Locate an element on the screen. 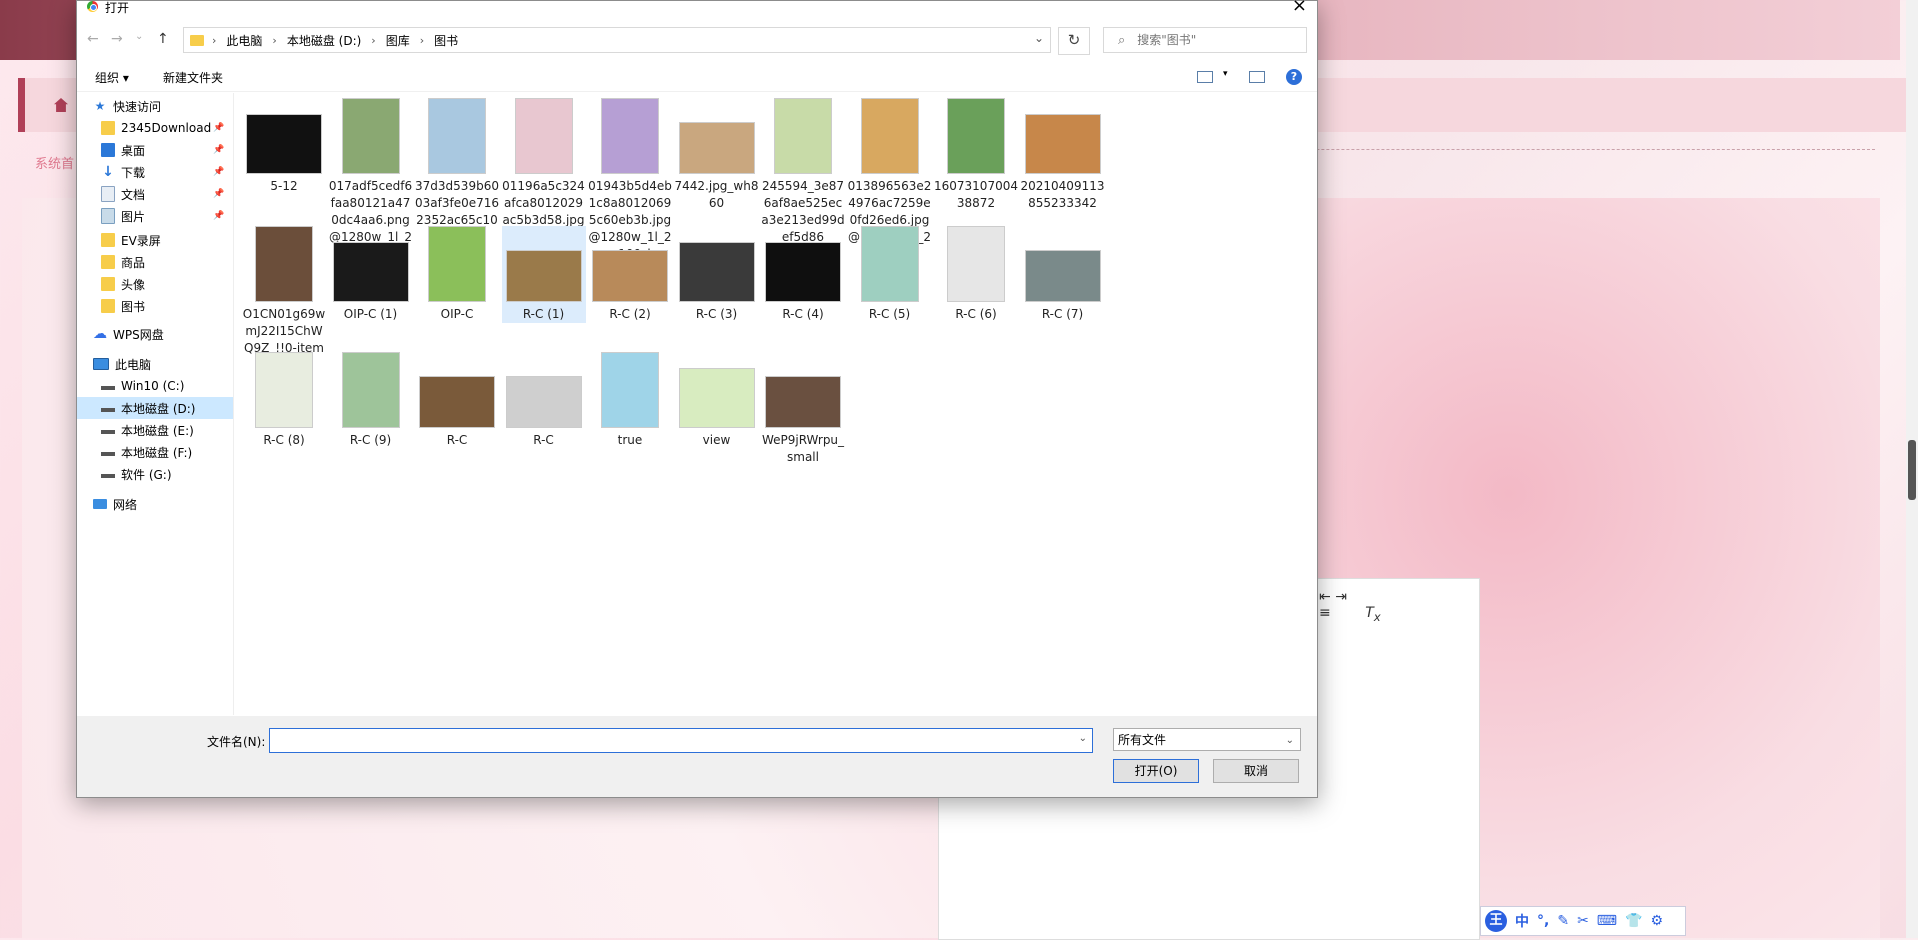 Image resolution: width=1918 pixels, height=940 pixels. file-name: R-C (8) is located at coordinates (284, 440).